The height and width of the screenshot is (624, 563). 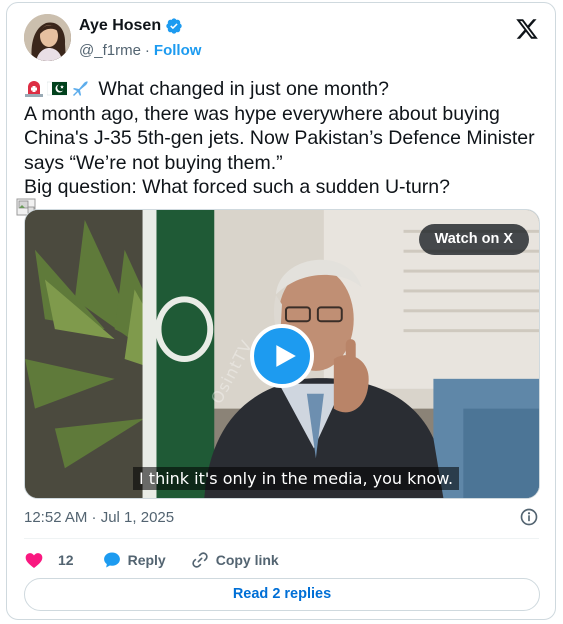 What do you see at coordinates (247, 560) in the screenshot?
I see `copy-link-label: Copy link` at bounding box center [247, 560].